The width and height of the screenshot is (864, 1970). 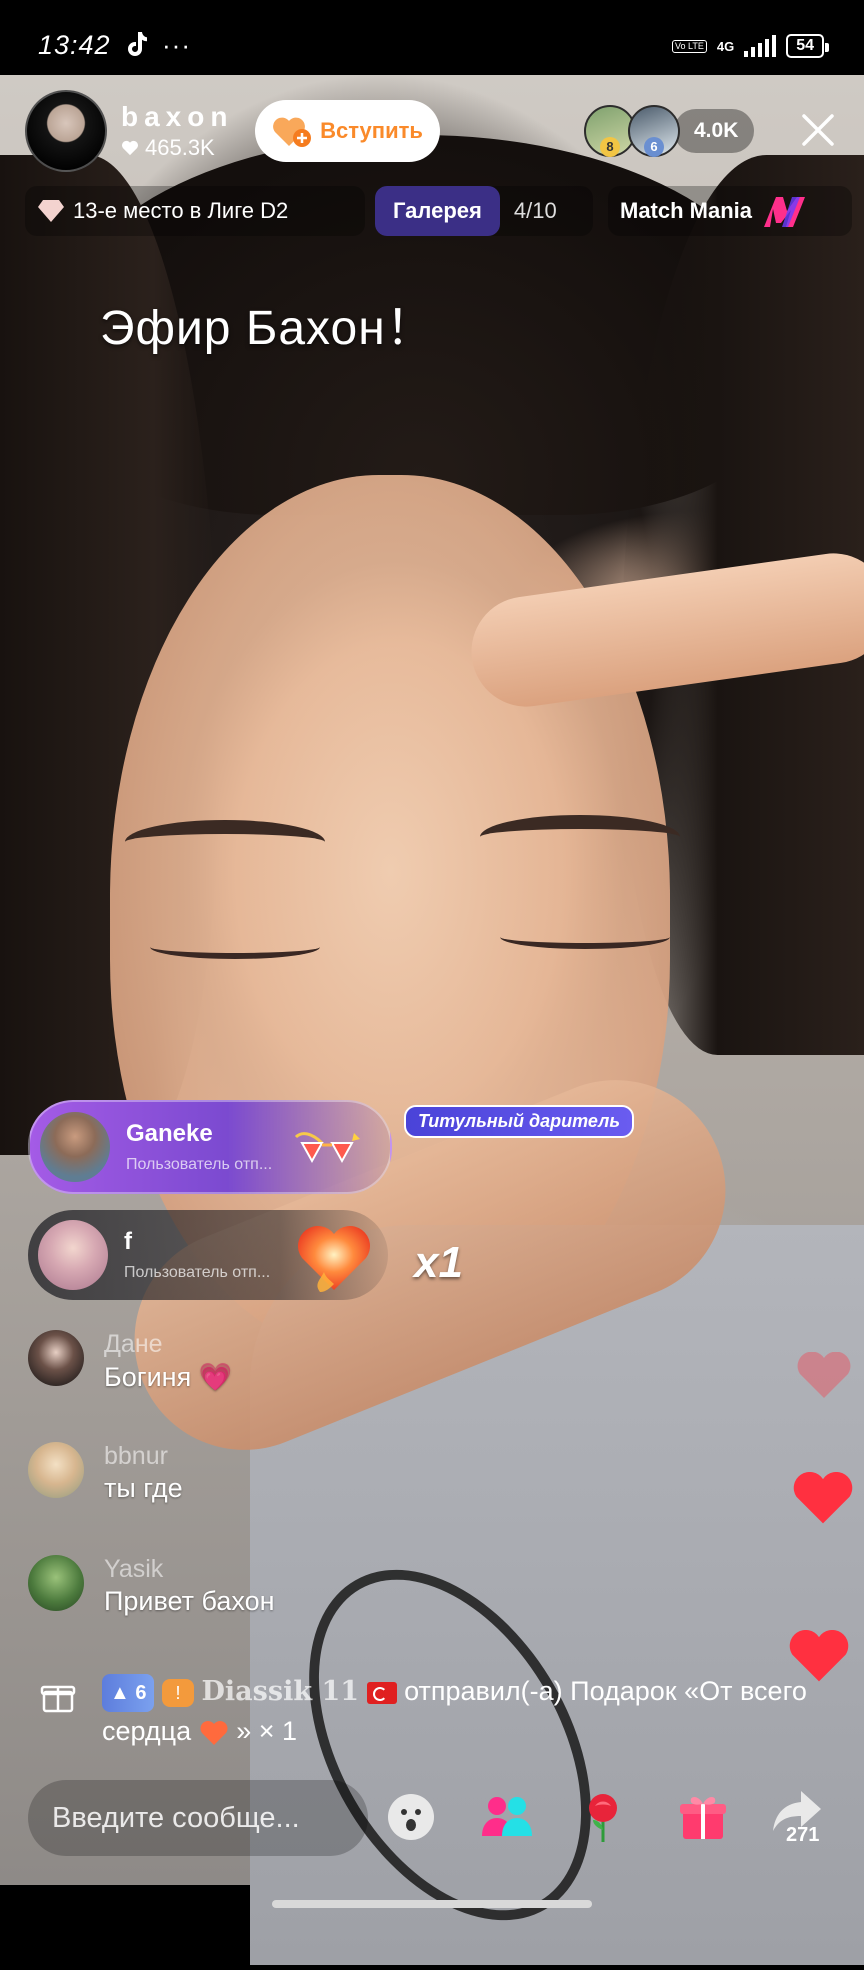 I want to click on fire-heart-gift-icon, so click(x=334, y=1259).